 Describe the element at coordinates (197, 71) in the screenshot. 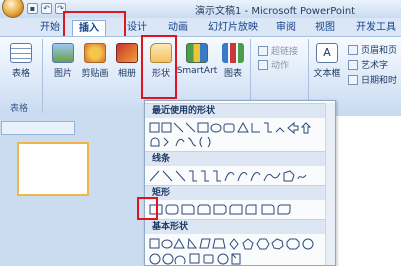

I see `smartart-label: SmartArt` at that location.